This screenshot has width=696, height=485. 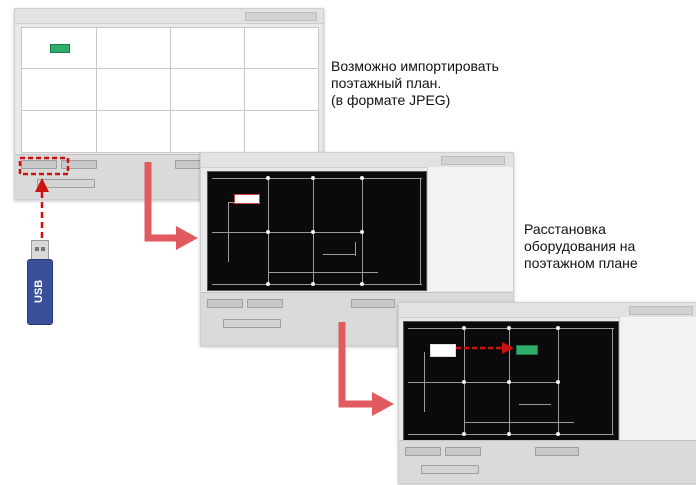 I want to click on usb-arrowhead, so click(x=42, y=185).